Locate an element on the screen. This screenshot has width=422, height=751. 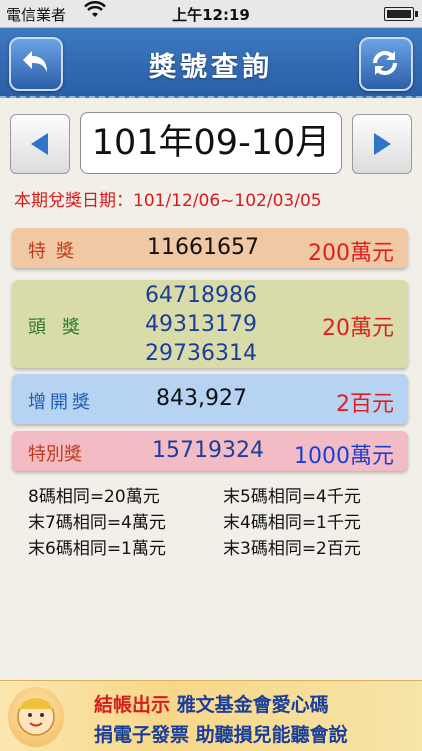
triangle-left-icon is located at coordinates (39, 144).